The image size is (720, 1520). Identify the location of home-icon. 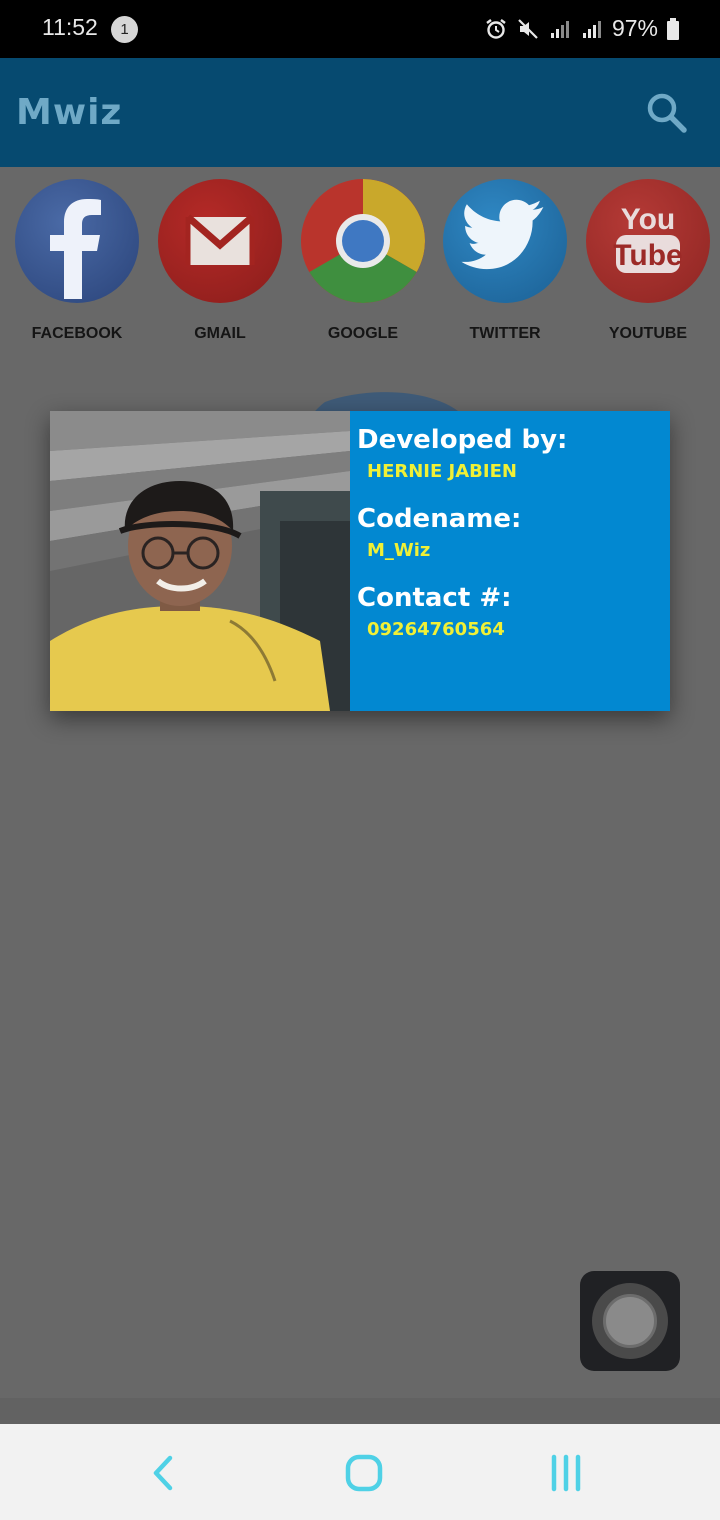
(364, 1473).